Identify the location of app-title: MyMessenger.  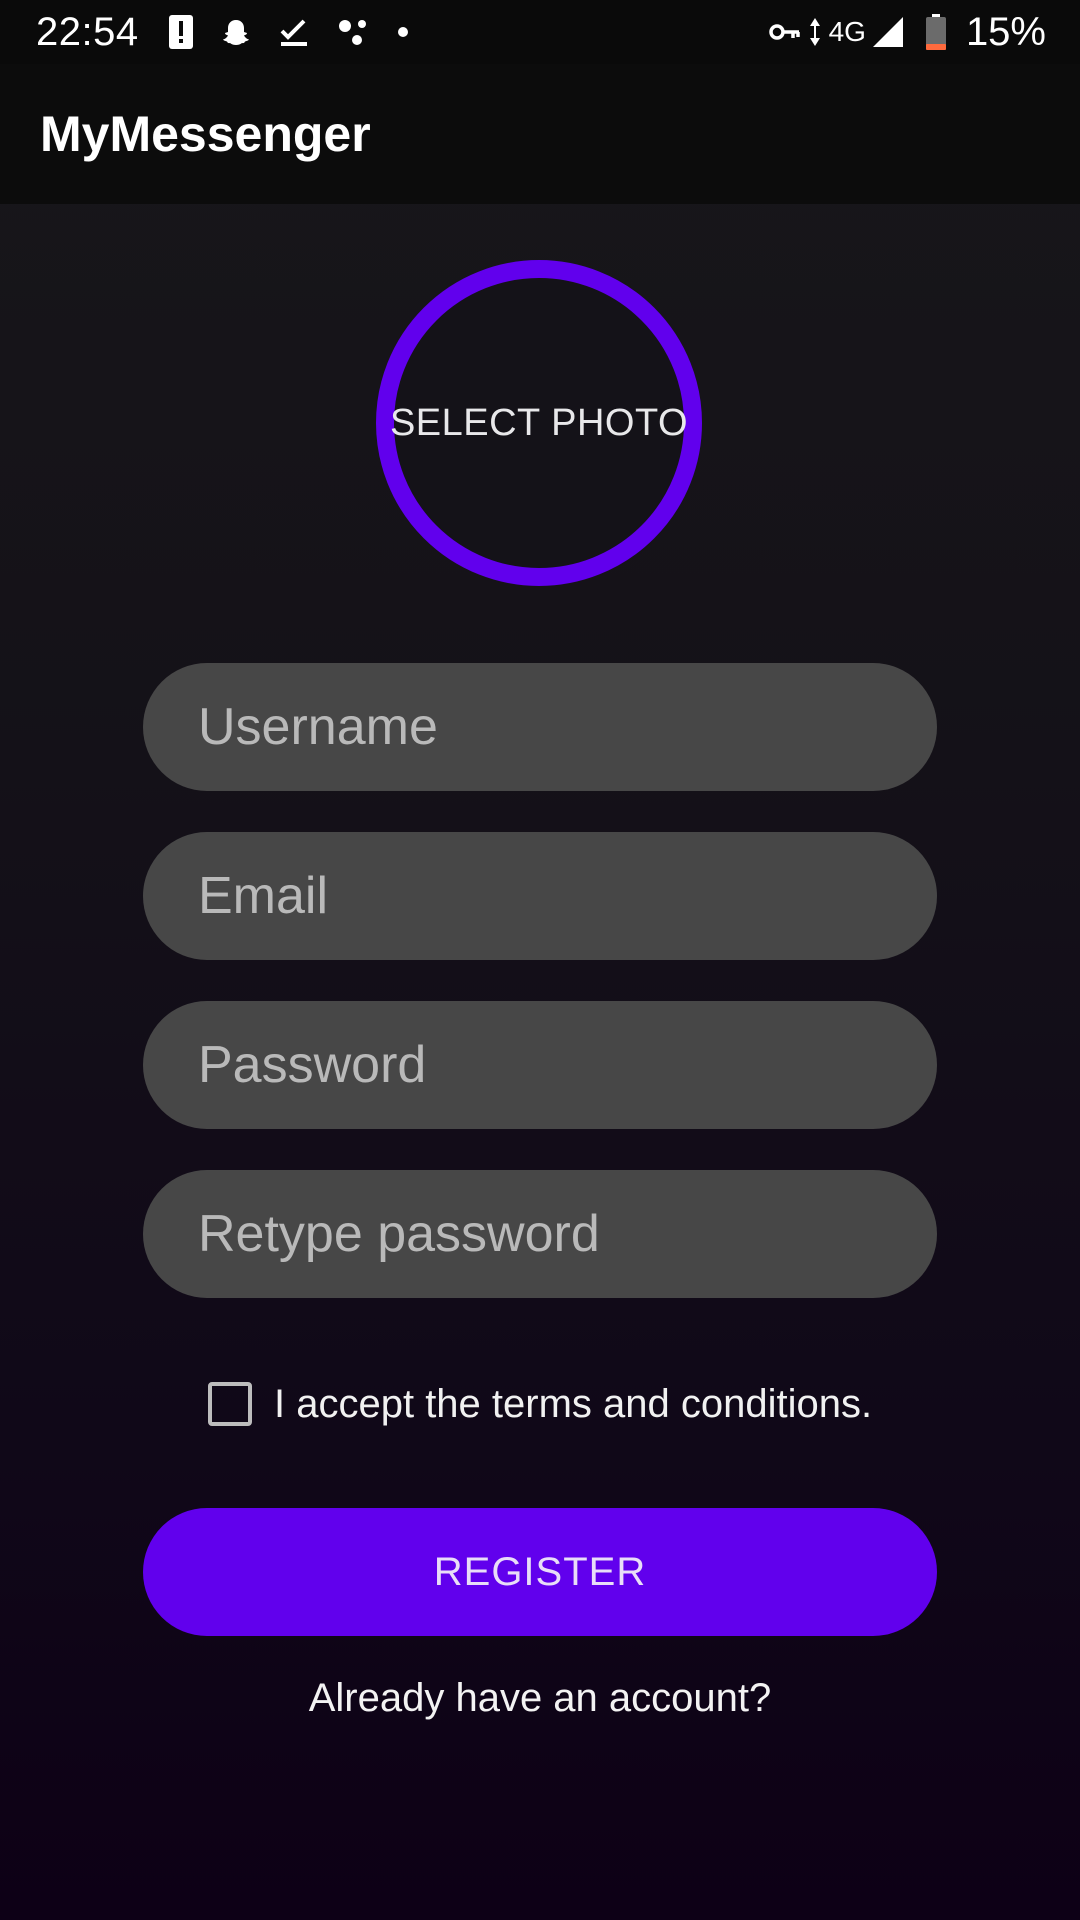
(205, 134).